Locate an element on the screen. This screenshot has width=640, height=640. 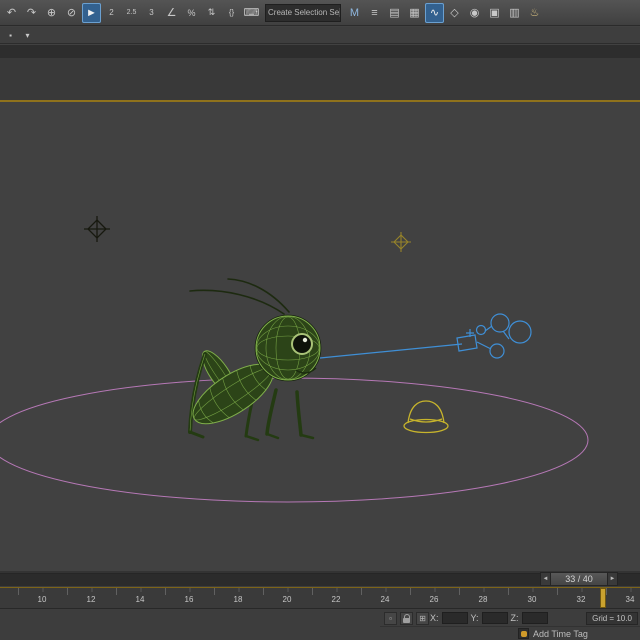
toolbar-icons-right: M ≡ ▤ ▦ ∿ ◇ ◉ ▣ ▥ ♨ is located at coordinates (444, 12).